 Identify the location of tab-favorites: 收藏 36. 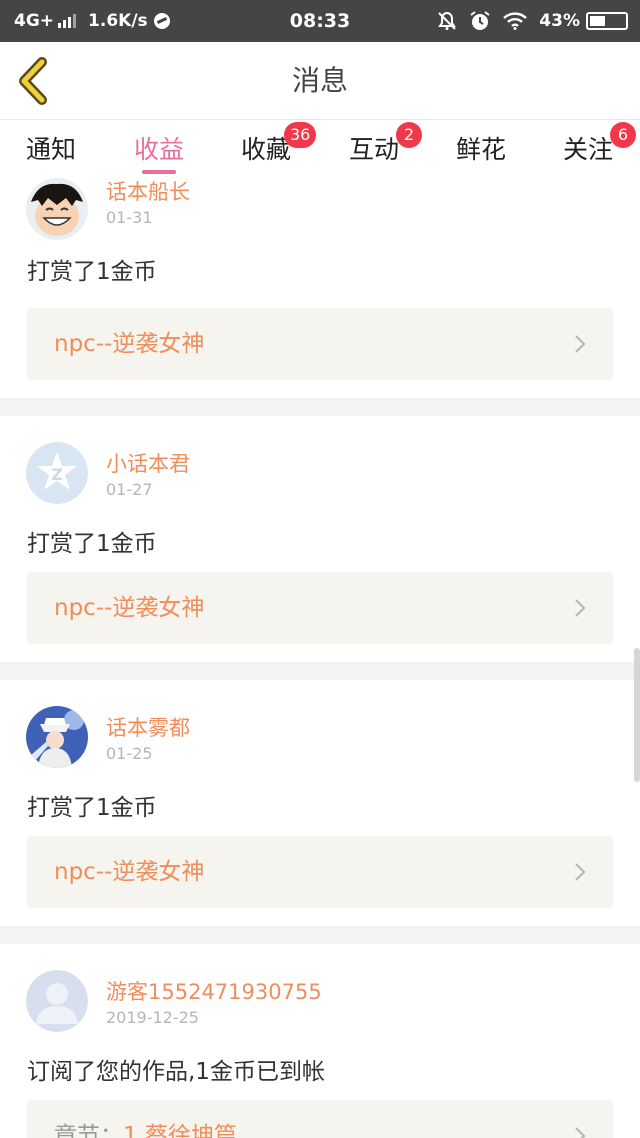
(271, 144).